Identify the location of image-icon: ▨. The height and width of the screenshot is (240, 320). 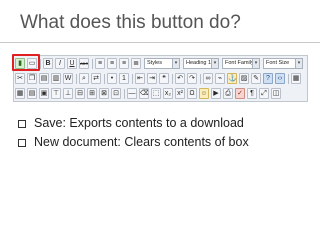
(244, 78).